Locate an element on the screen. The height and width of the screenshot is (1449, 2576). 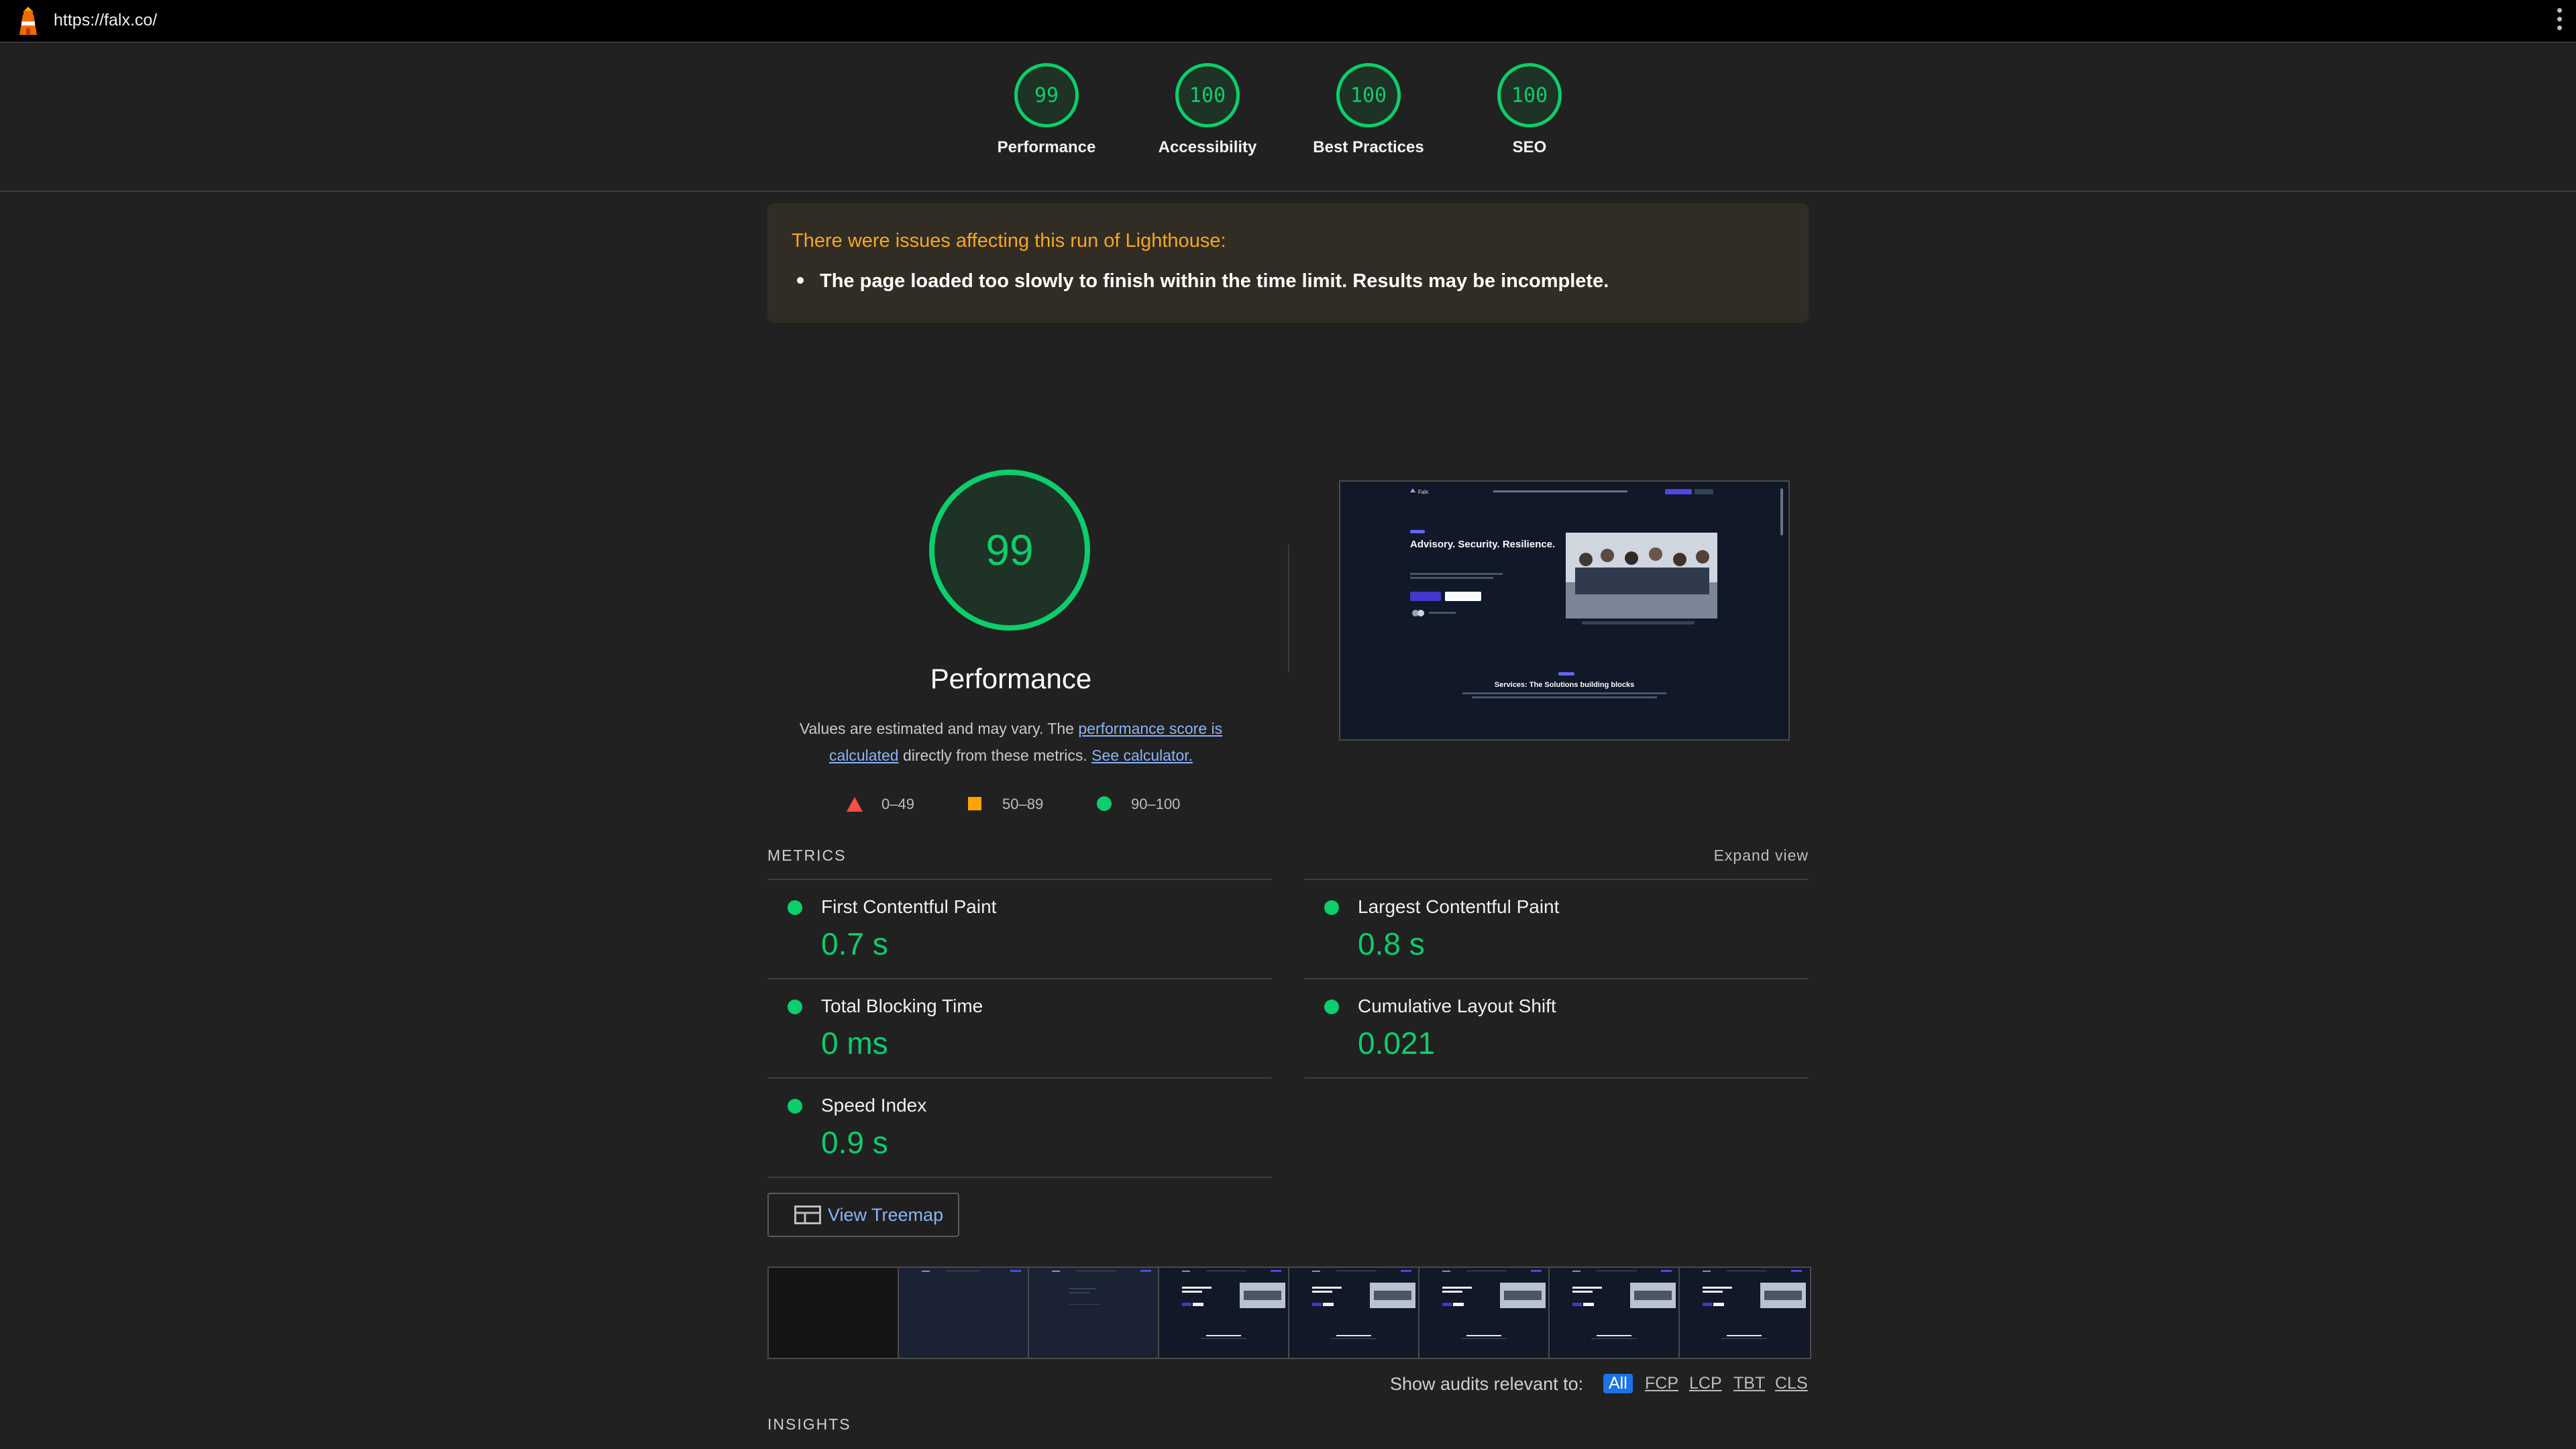
metric-value: 0.021 is located at coordinates (1397, 1043).